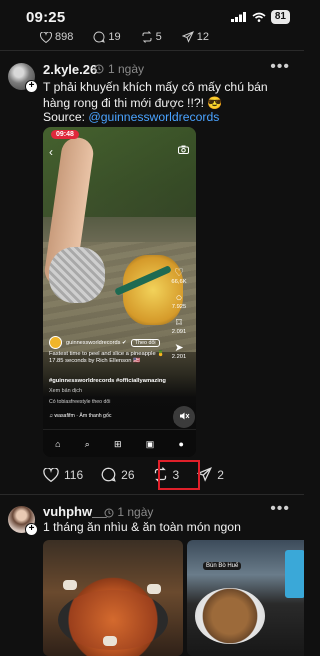 Image resolution: width=320 pixels, height=656 pixels. I want to click on post-image, so click(113, 598).